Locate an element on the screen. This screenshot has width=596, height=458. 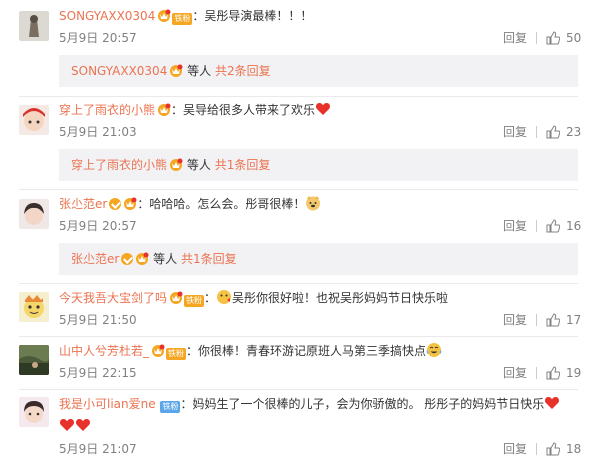
comment-text-continuation is located at coordinates (75, 425).